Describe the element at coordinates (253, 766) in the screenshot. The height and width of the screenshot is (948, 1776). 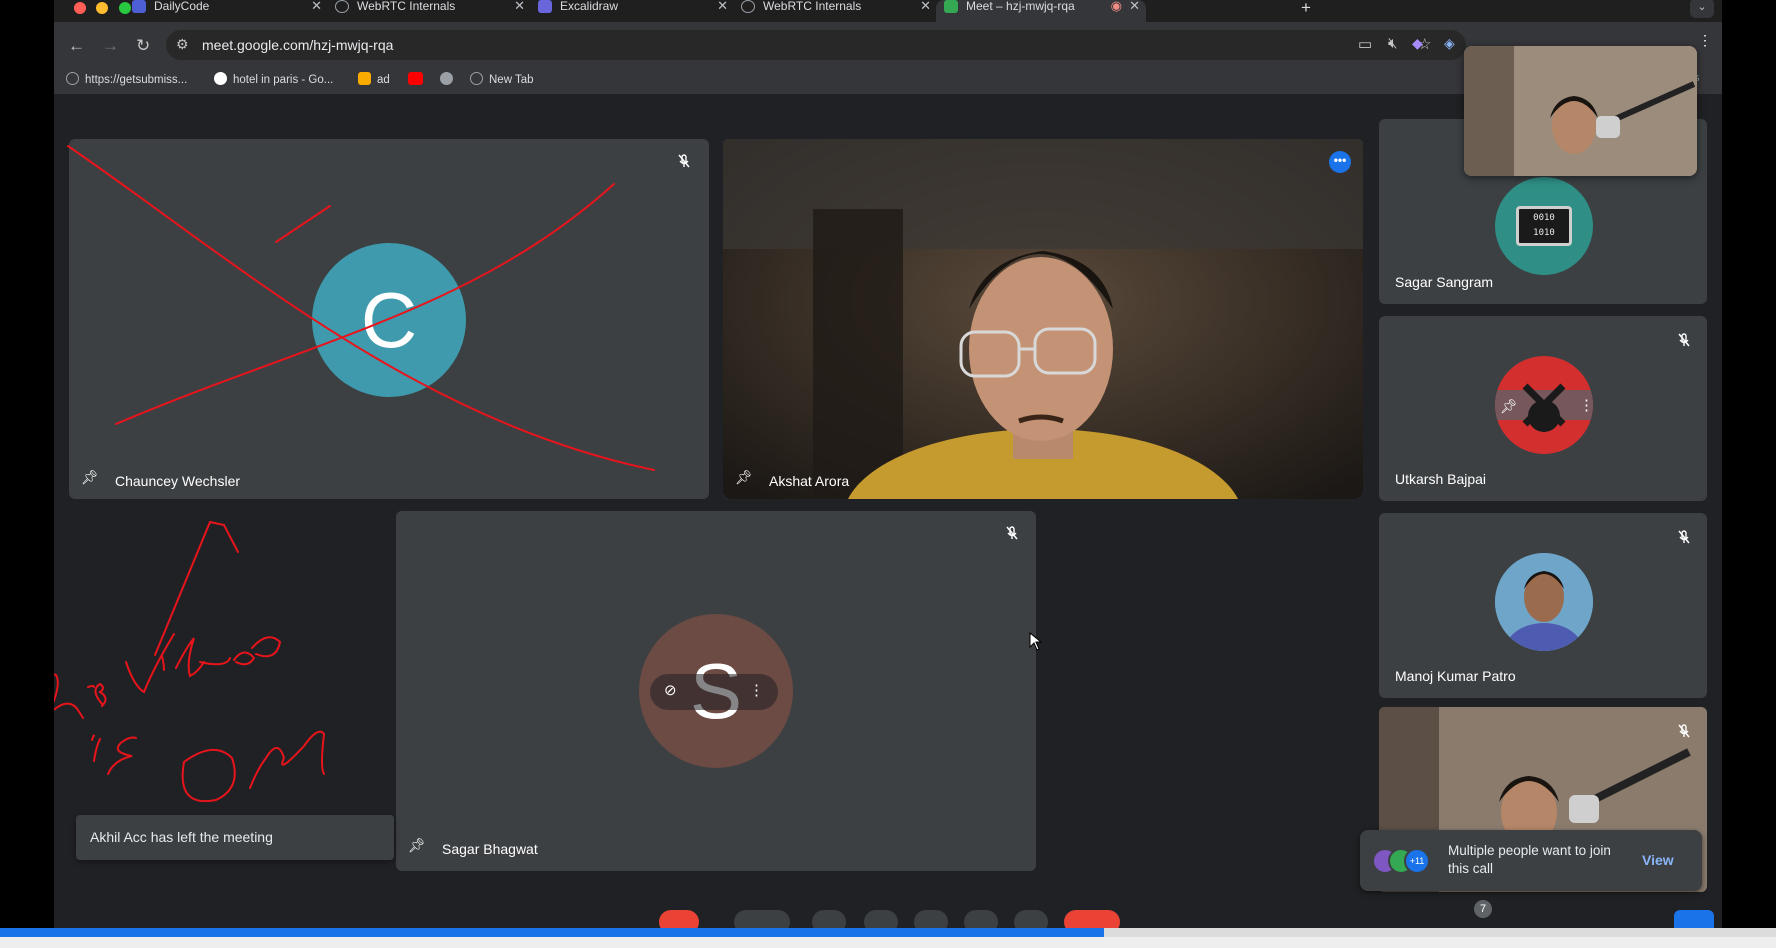
I see `handwriting-on` at that location.